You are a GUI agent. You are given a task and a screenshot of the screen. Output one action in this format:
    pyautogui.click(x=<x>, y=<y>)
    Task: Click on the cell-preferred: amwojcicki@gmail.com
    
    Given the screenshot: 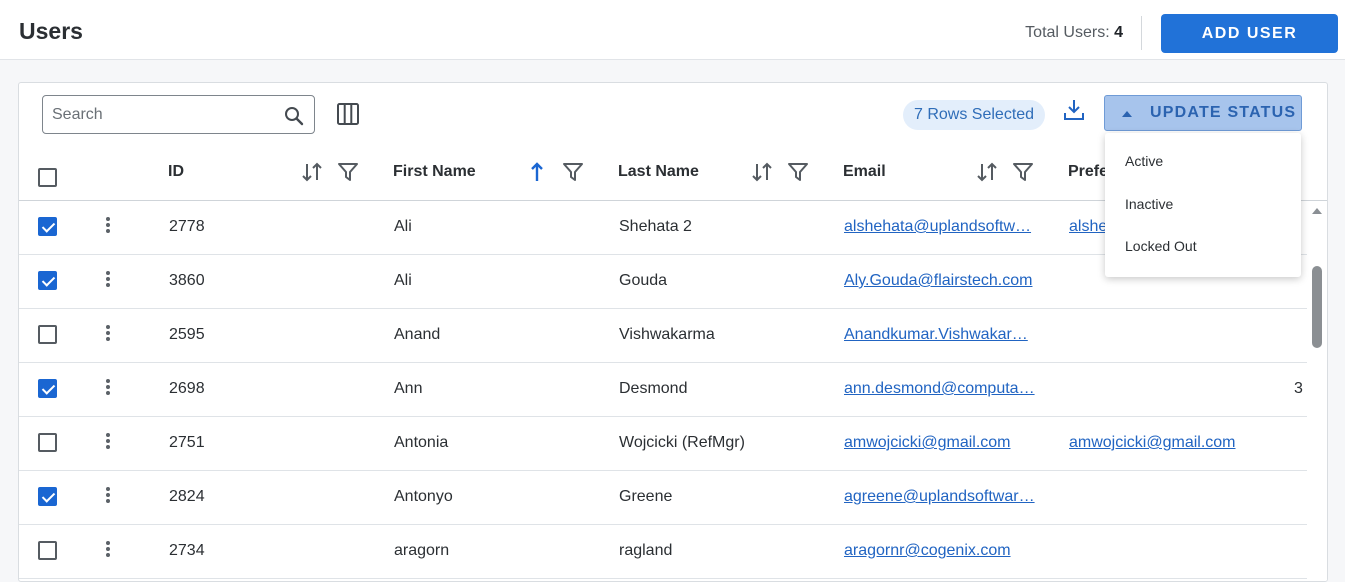 What is the action you would take?
    pyautogui.click(x=1169, y=443)
    